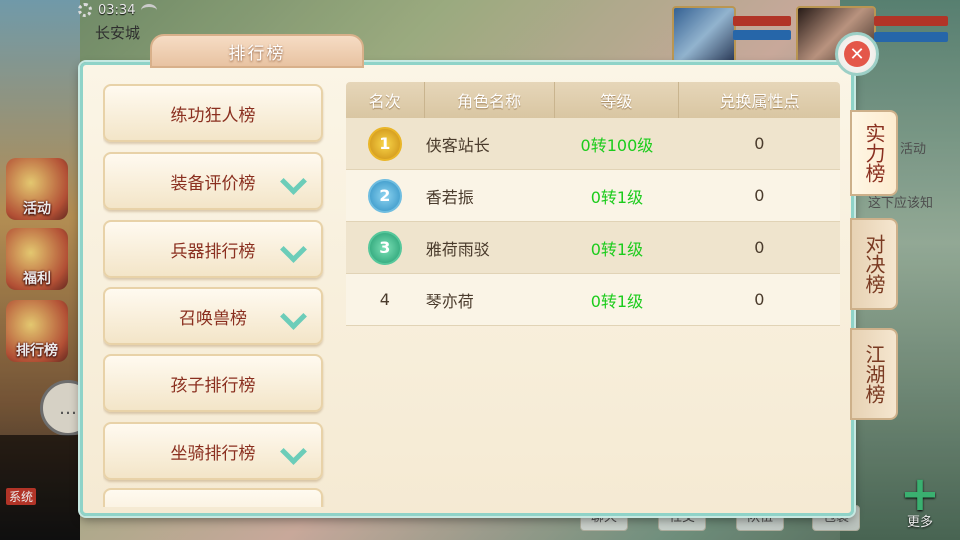  I want to click on tab-jianghu: 江湖榜, so click(874, 374).